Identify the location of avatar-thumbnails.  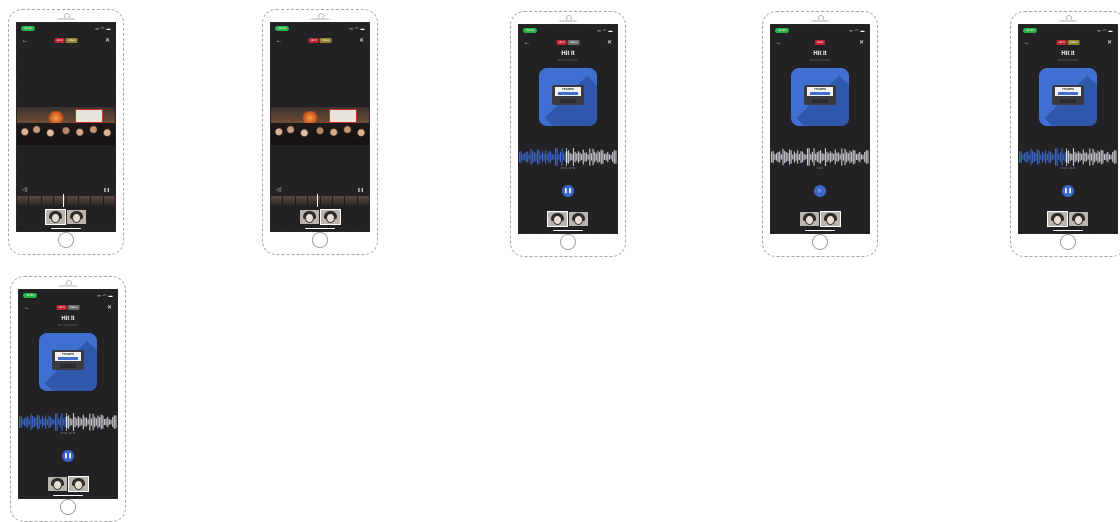
(820, 219).